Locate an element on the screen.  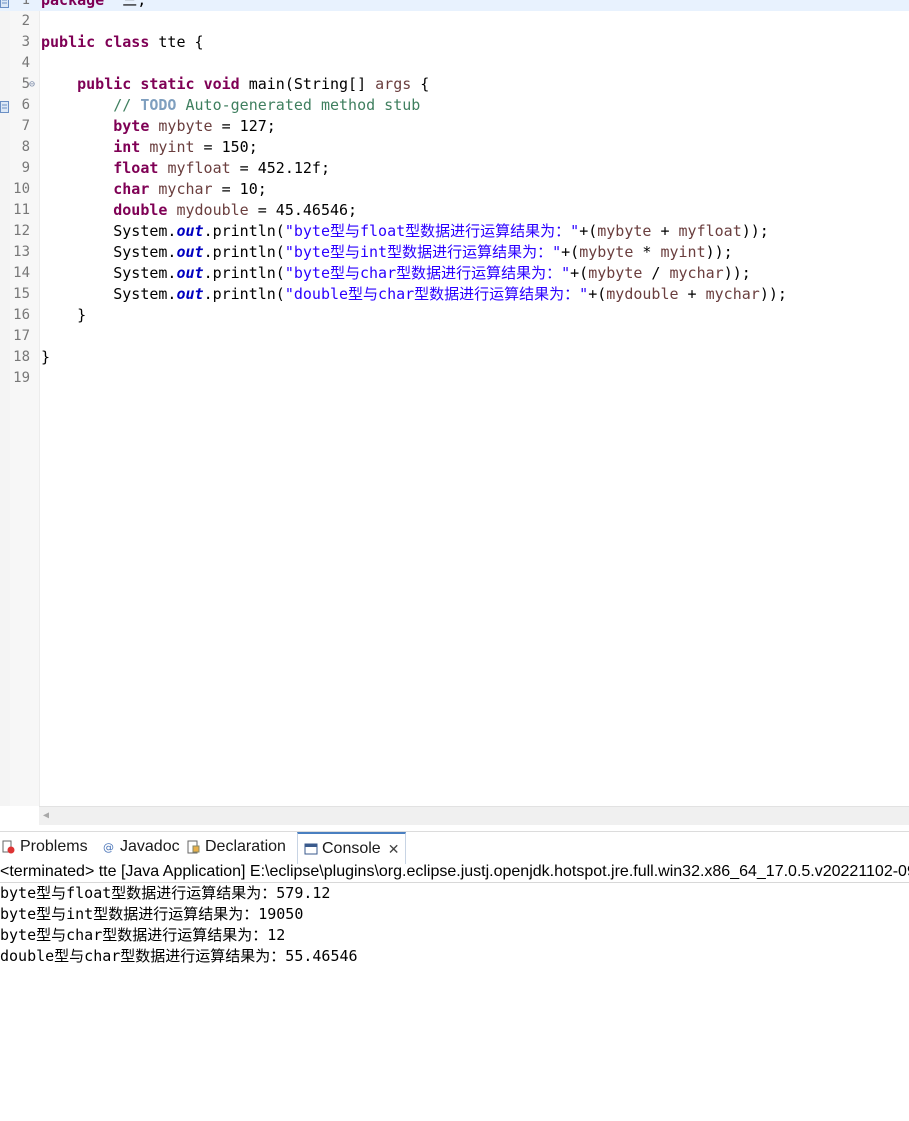
fold-toggle-icon: ⊖ is located at coordinates (32, 84).